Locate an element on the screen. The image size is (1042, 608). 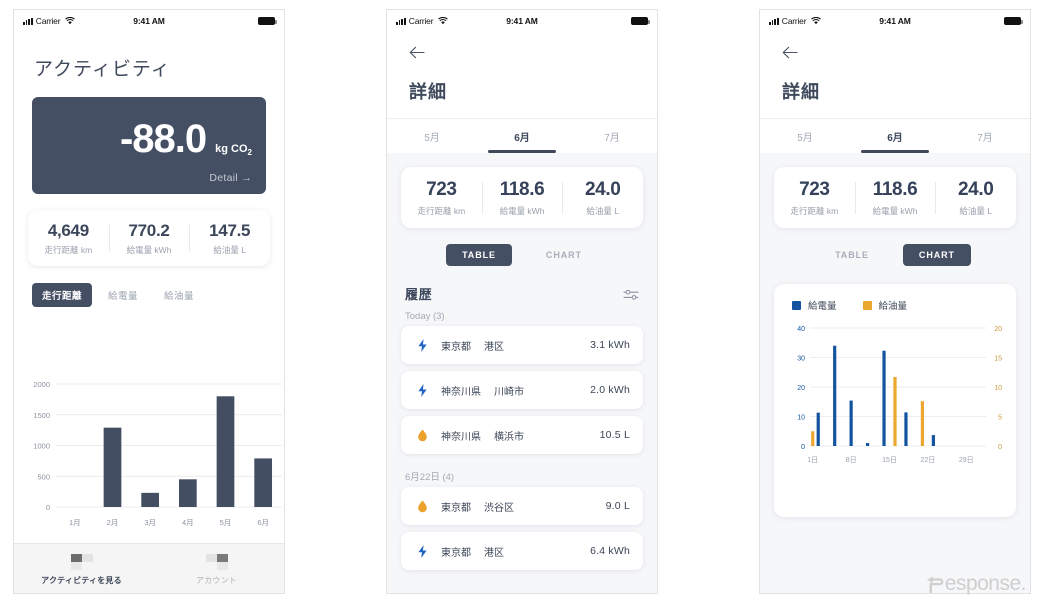
status-bar: Carrier 9:41 AM is located at coordinates (895, 21).